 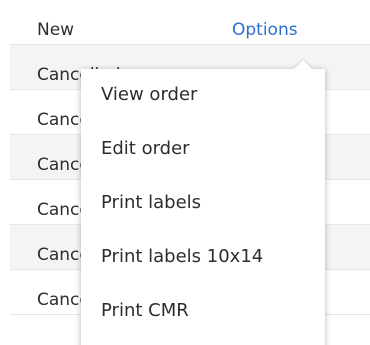 What do you see at coordinates (203, 110) in the screenshot?
I see `menu-item-view-order: View order` at bounding box center [203, 110].